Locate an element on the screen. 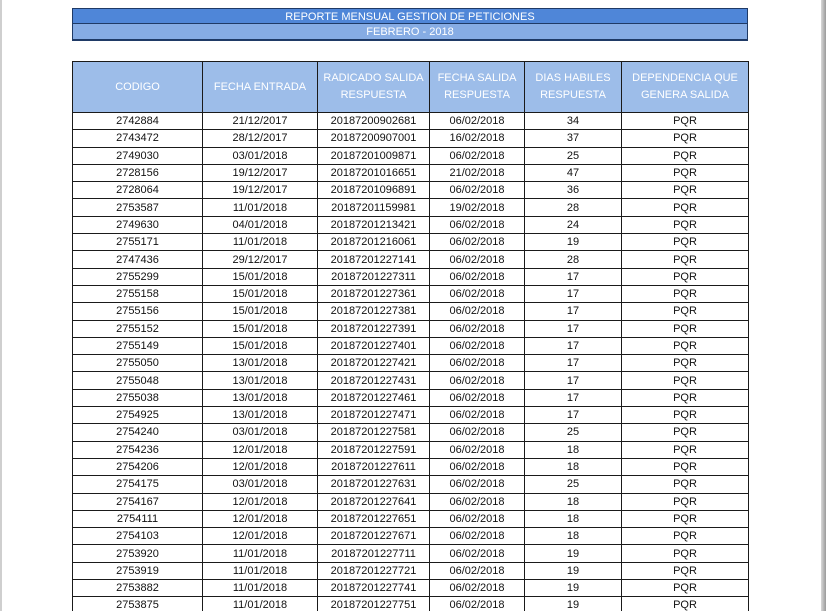 Image resolution: width=826 pixels, height=611 pixels. cell-codigo: 2728064 is located at coordinates (137, 190).